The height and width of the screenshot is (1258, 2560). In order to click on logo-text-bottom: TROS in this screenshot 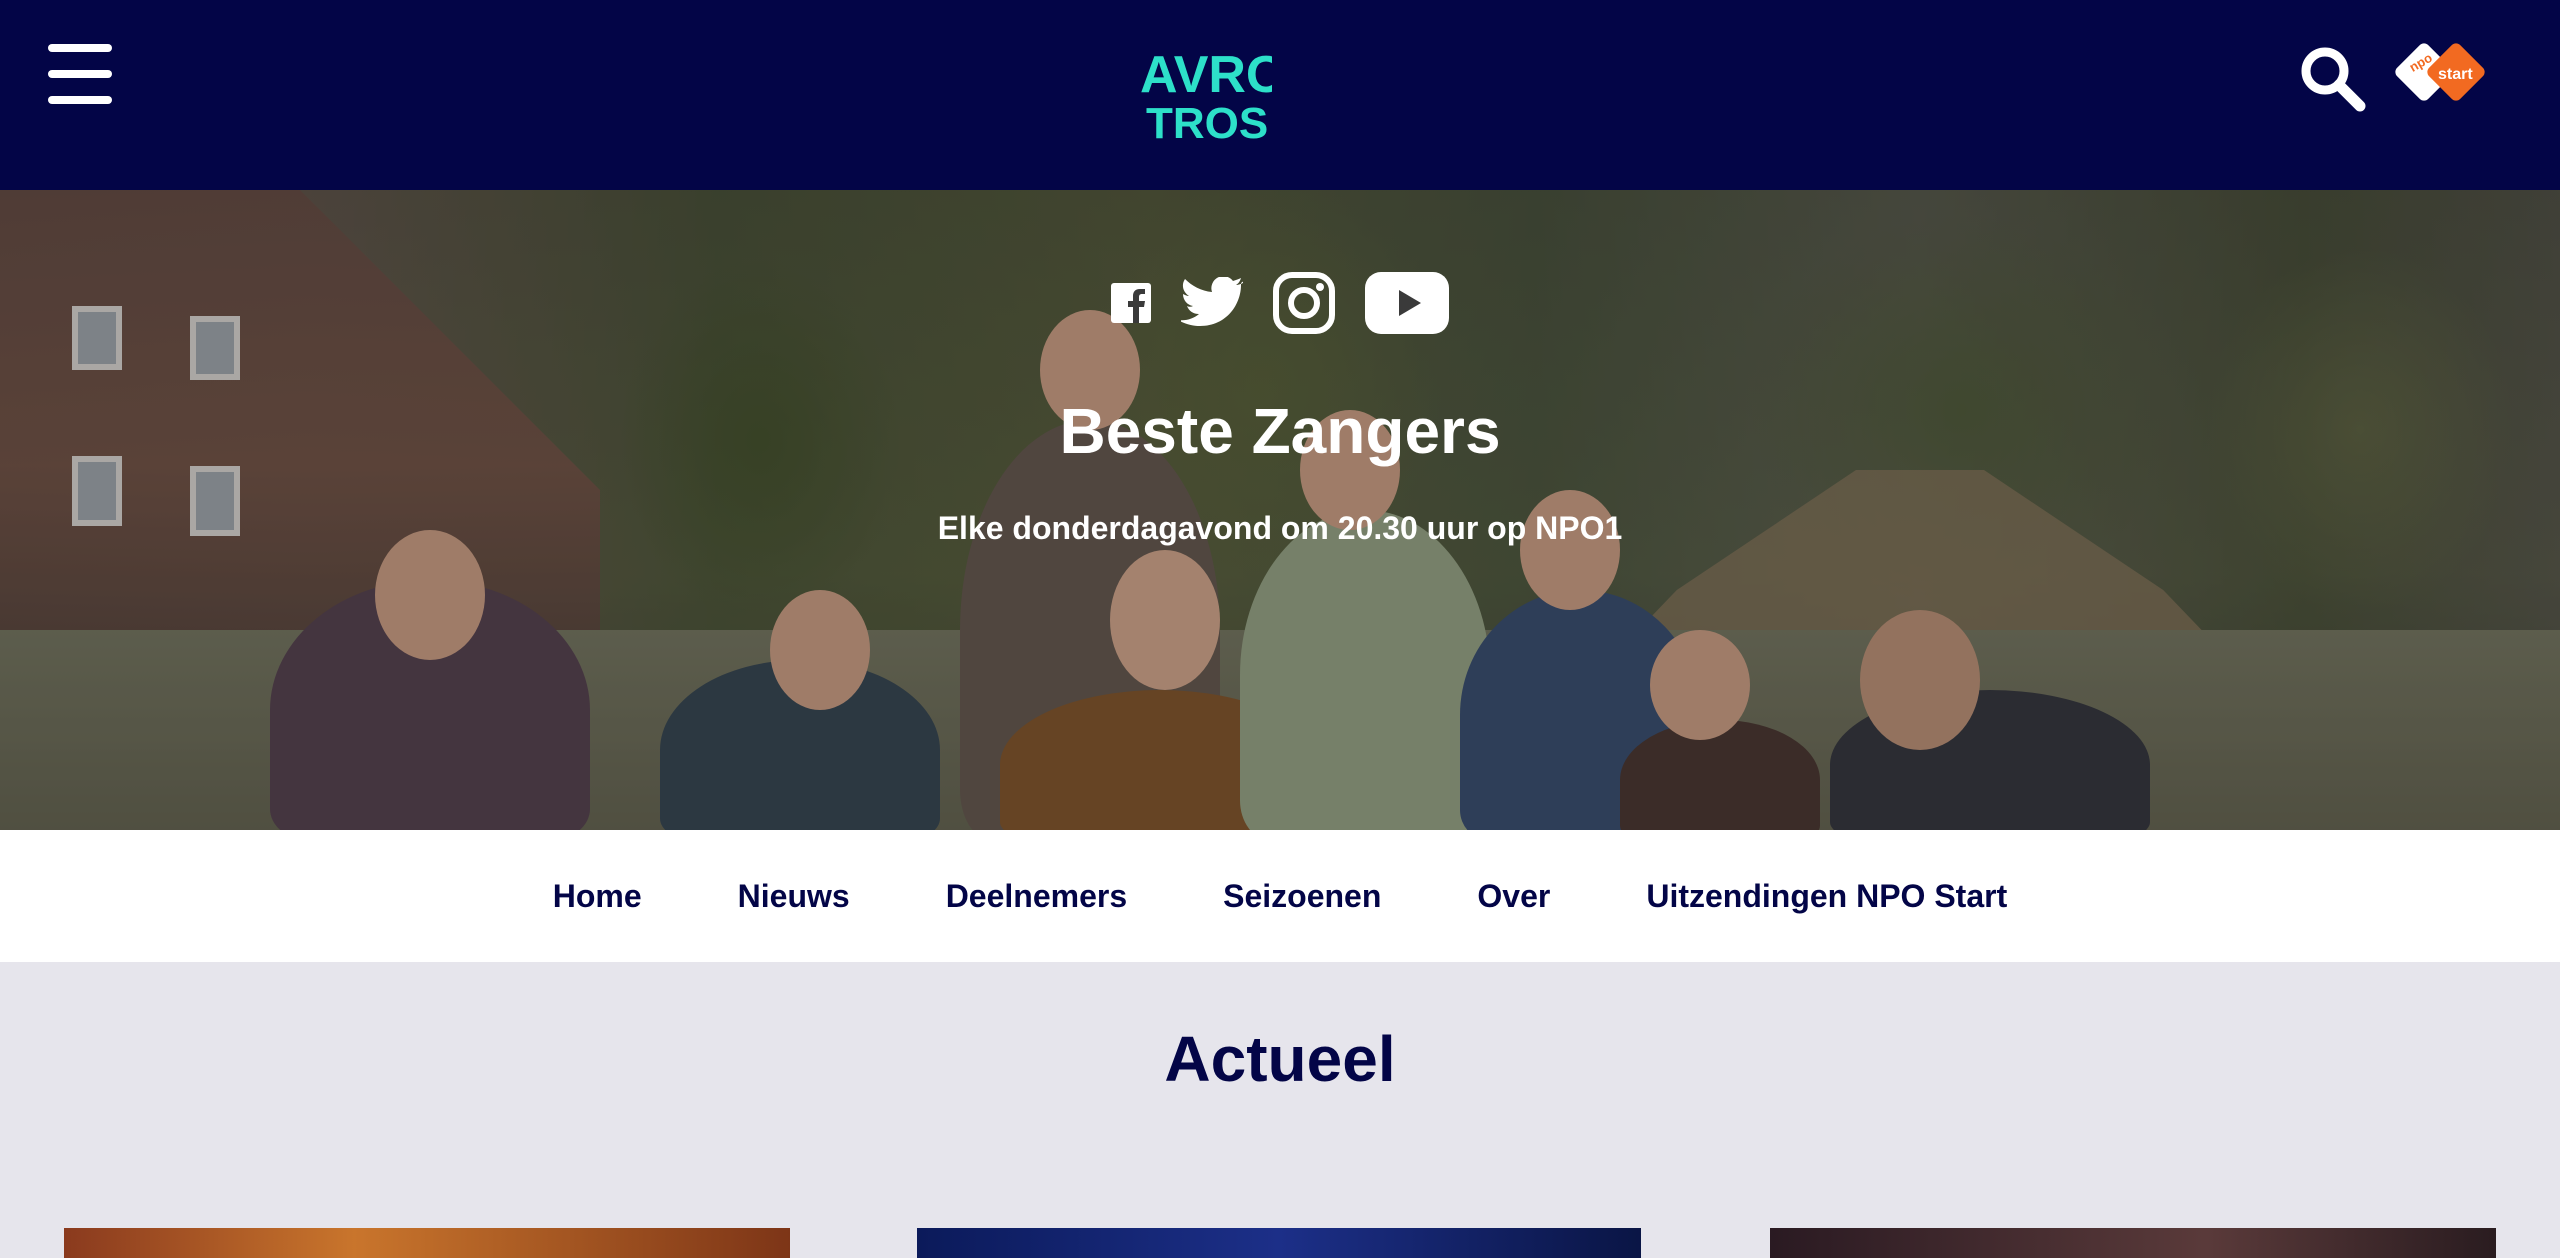, I will do `click(1207, 121)`.